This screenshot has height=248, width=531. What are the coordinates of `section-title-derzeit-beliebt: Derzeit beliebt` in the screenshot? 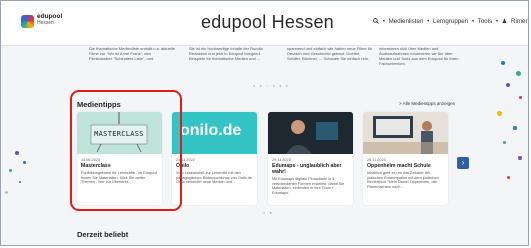 It's located at (103, 234).